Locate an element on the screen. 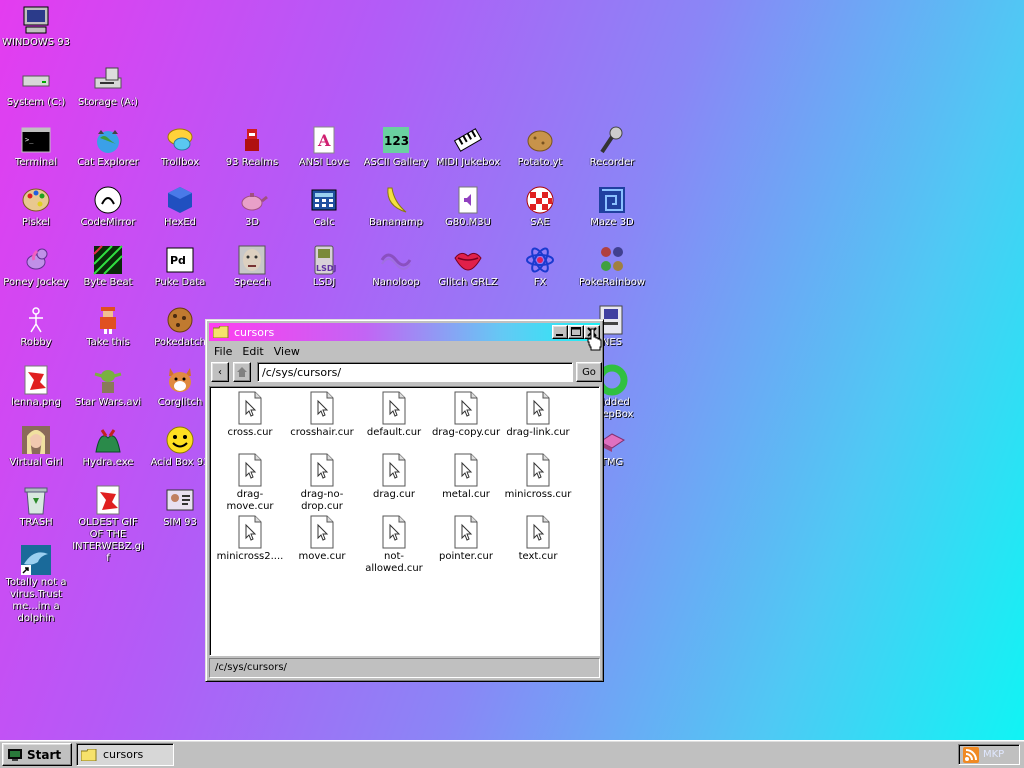  desktop-icon-palette: Piskel is located at coordinates (36, 214).